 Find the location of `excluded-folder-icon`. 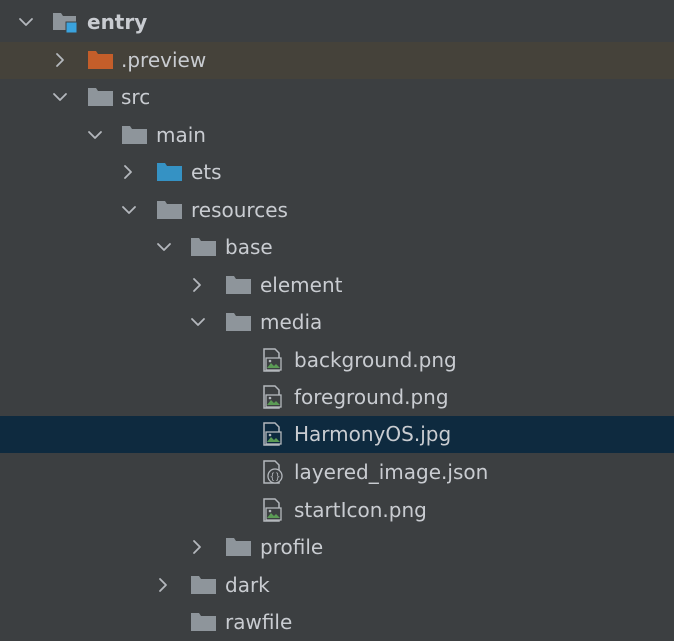

excluded-folder-icon is located at coordinates (100, 60).